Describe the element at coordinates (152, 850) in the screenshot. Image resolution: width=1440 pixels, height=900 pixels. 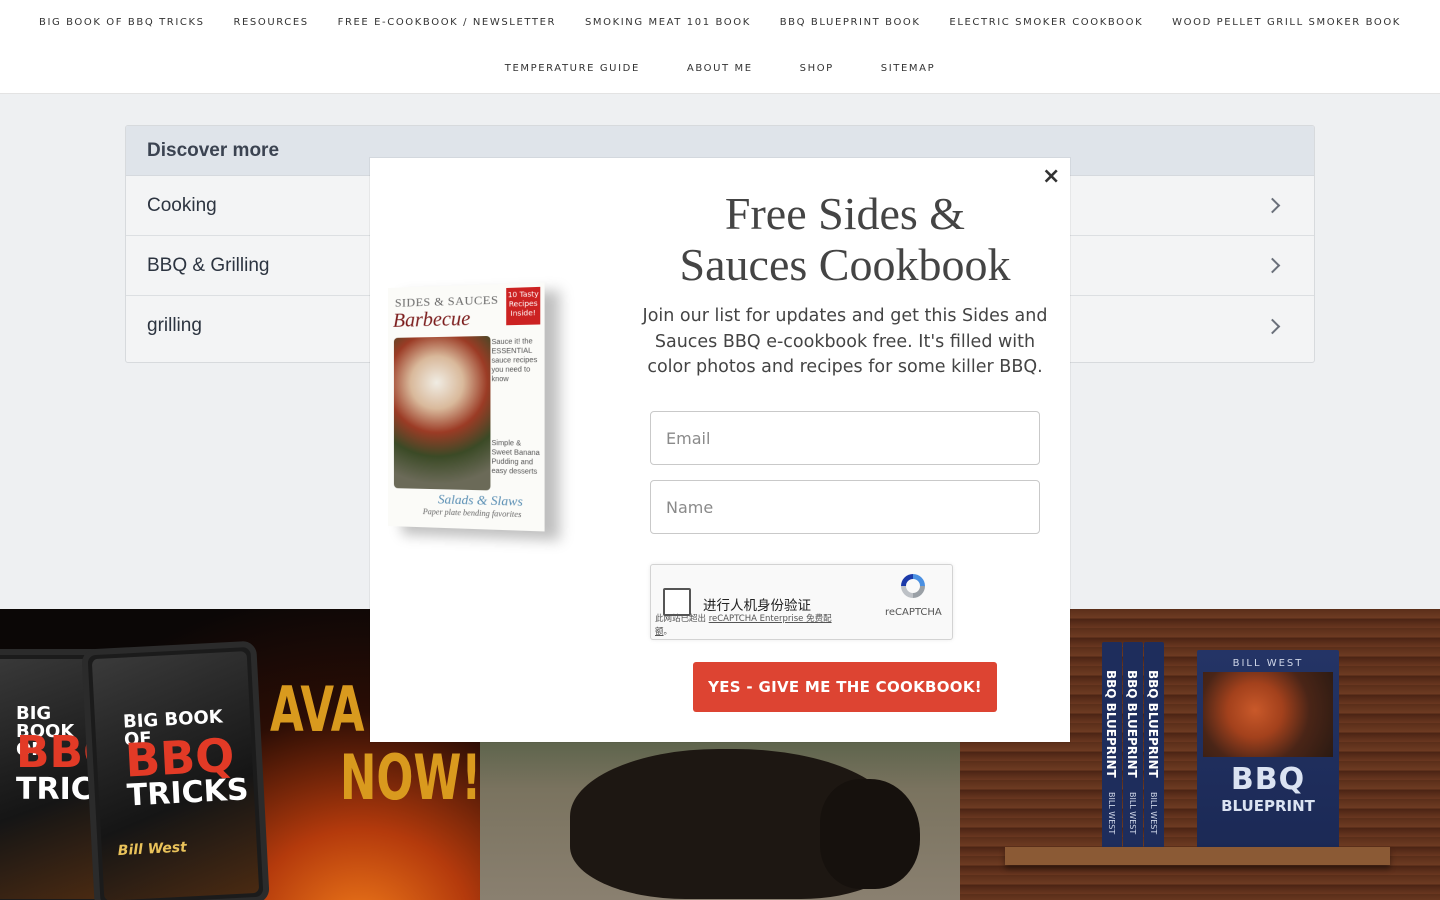
I see `banner-text-author: Bill West` at that location.